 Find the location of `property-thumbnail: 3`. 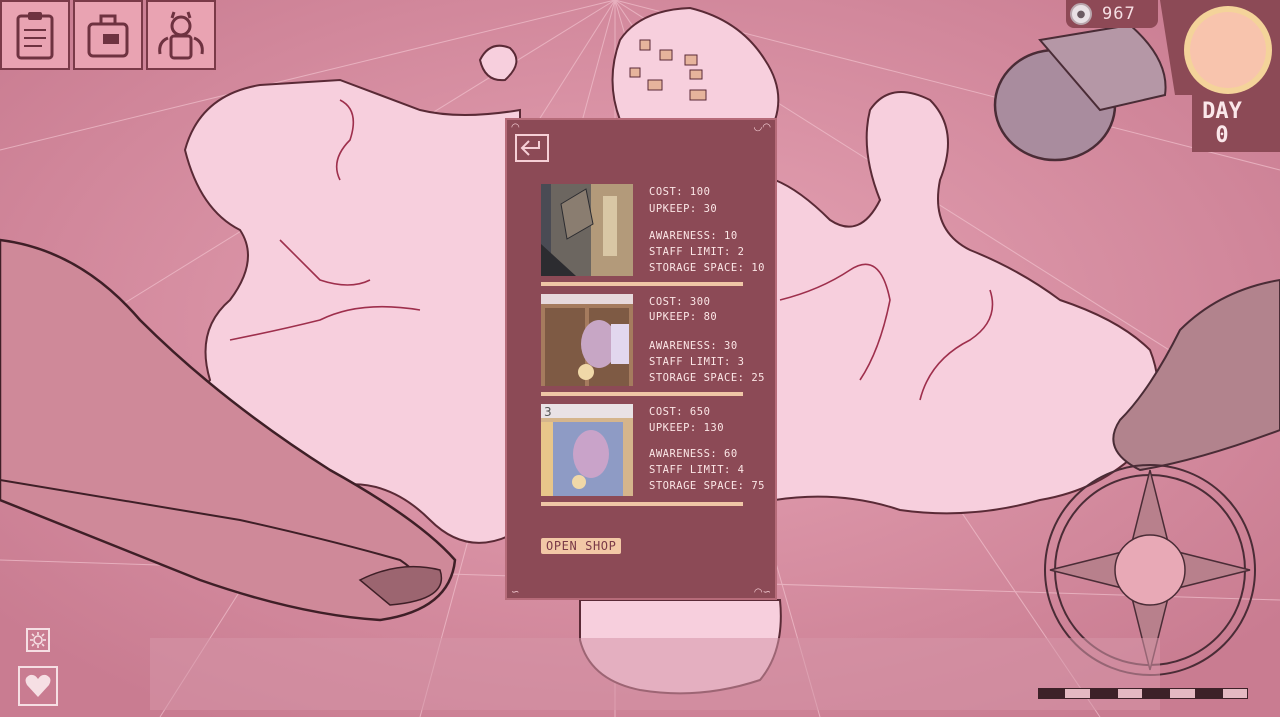

property-thumbnail: 3 is located at coordinates (587, 450).